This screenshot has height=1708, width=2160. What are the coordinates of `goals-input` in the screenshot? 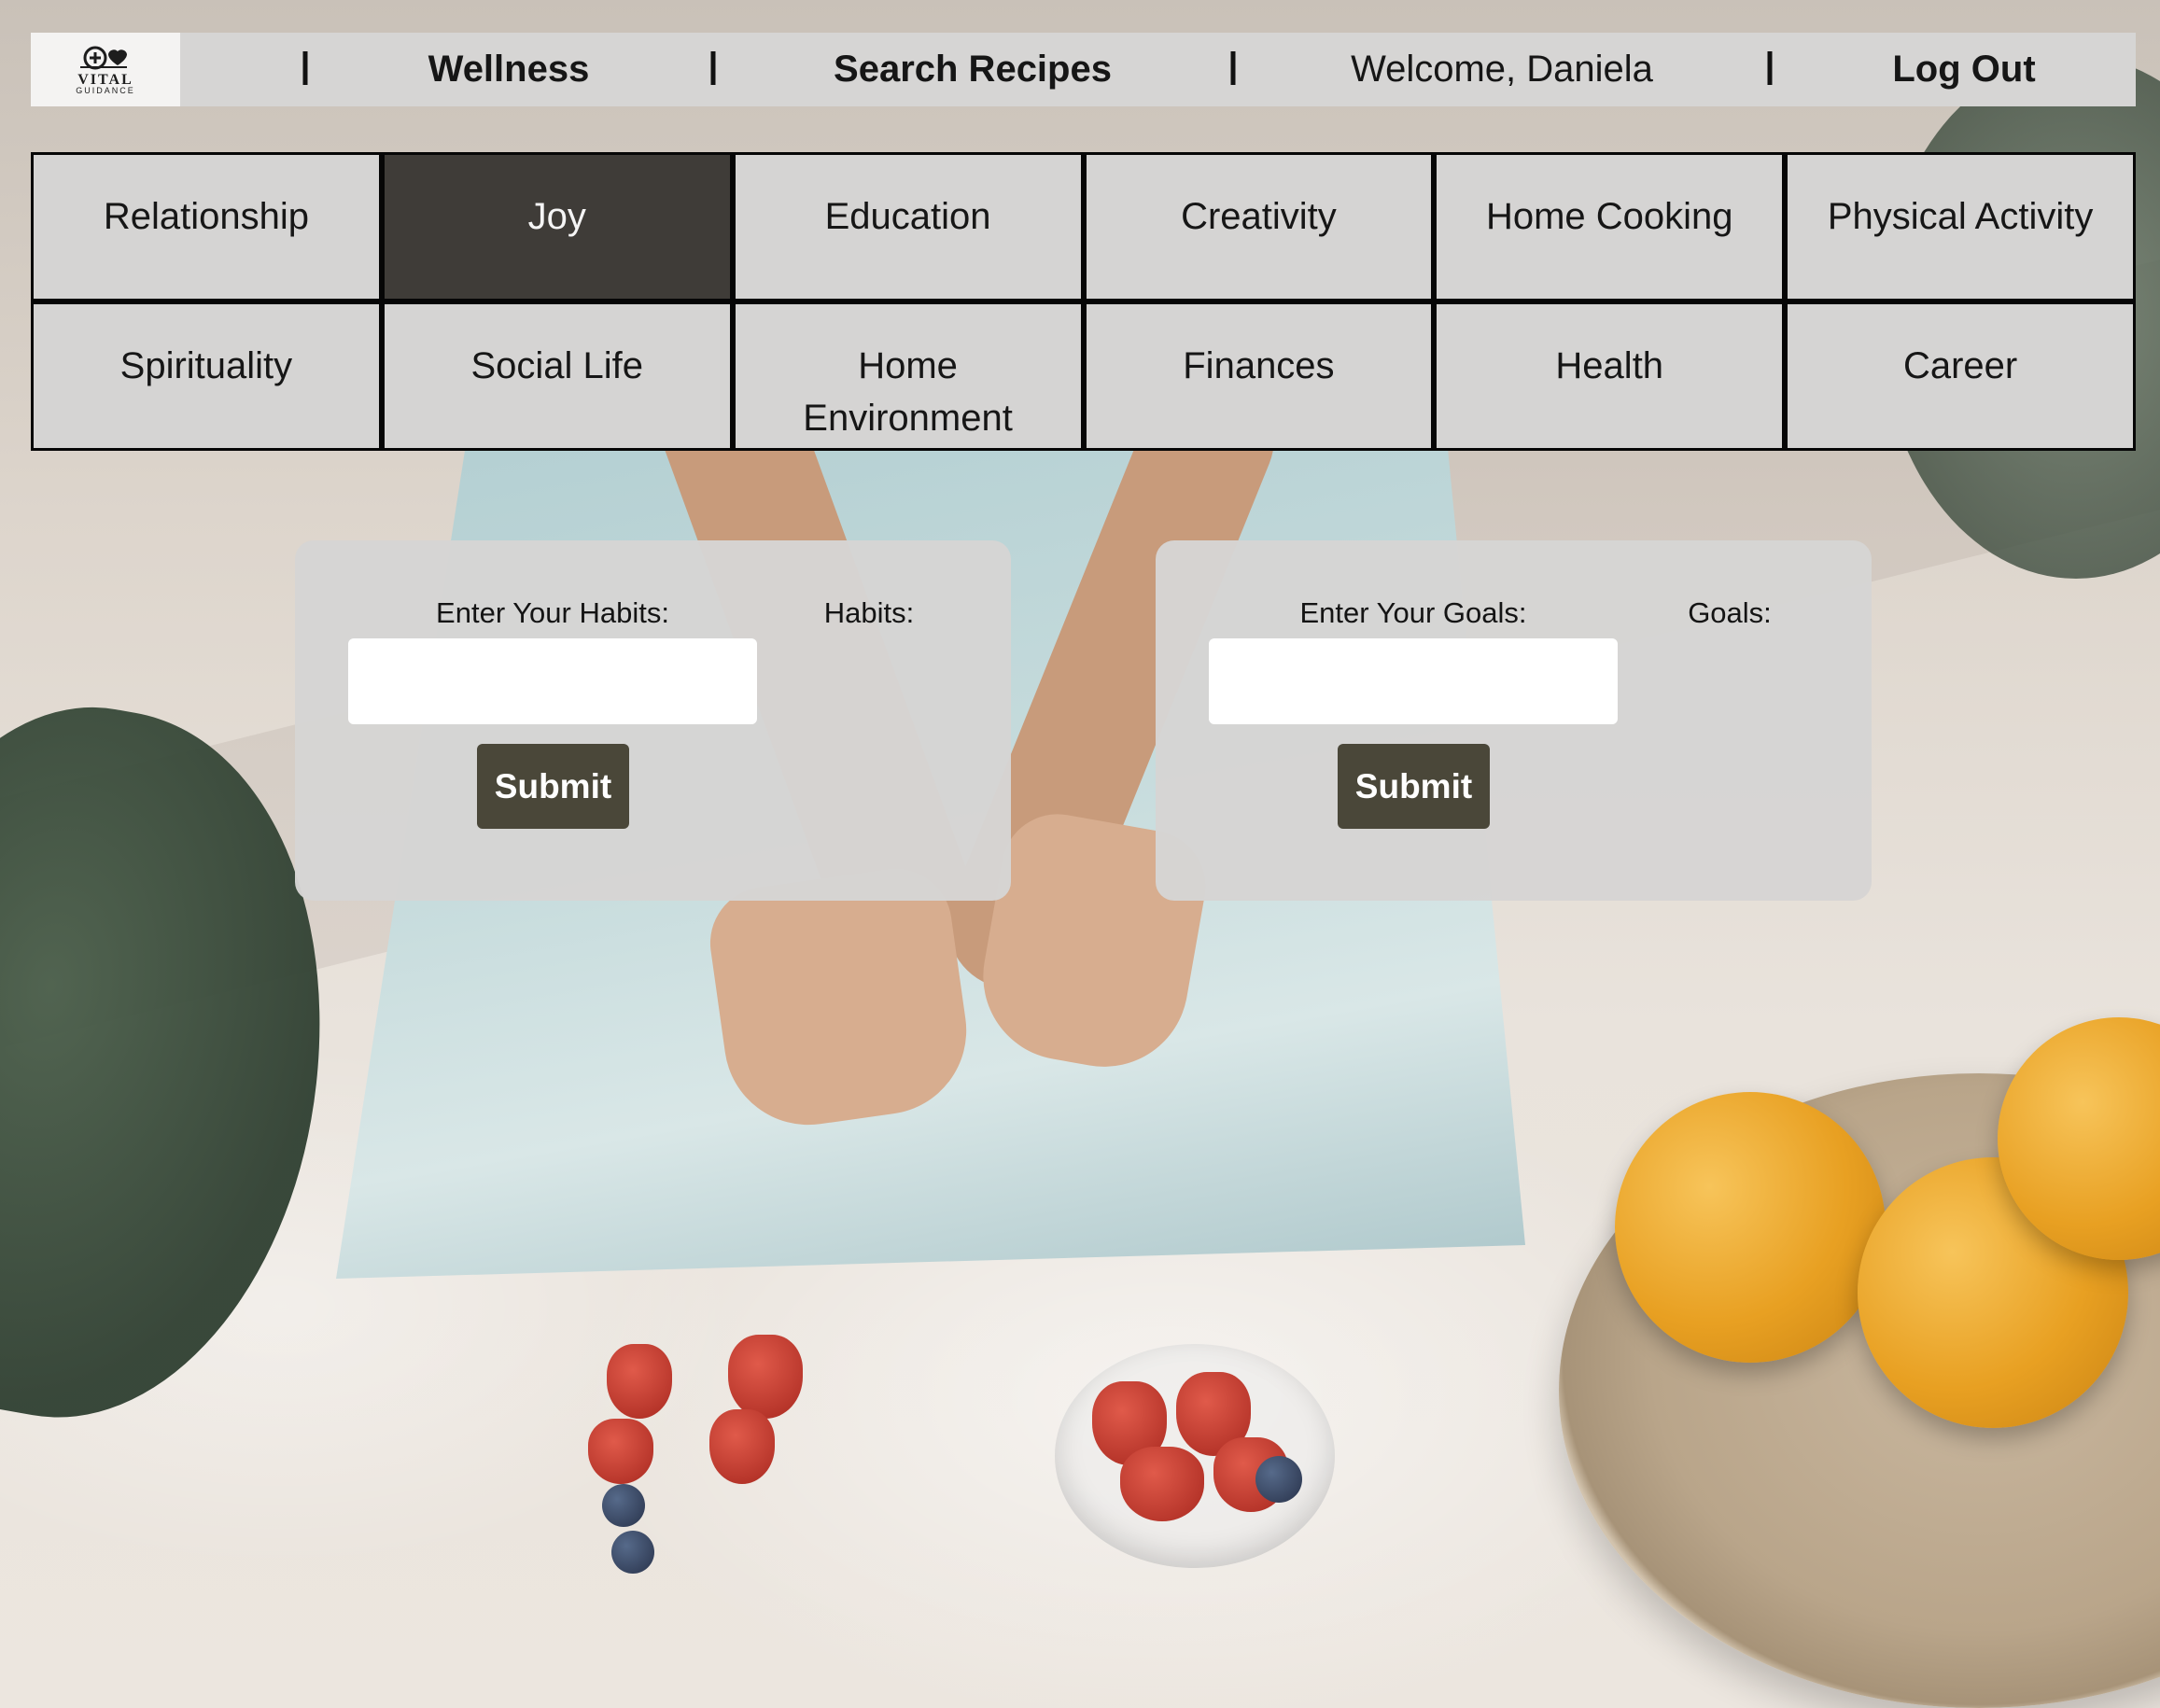 It's located at (1413, 681).